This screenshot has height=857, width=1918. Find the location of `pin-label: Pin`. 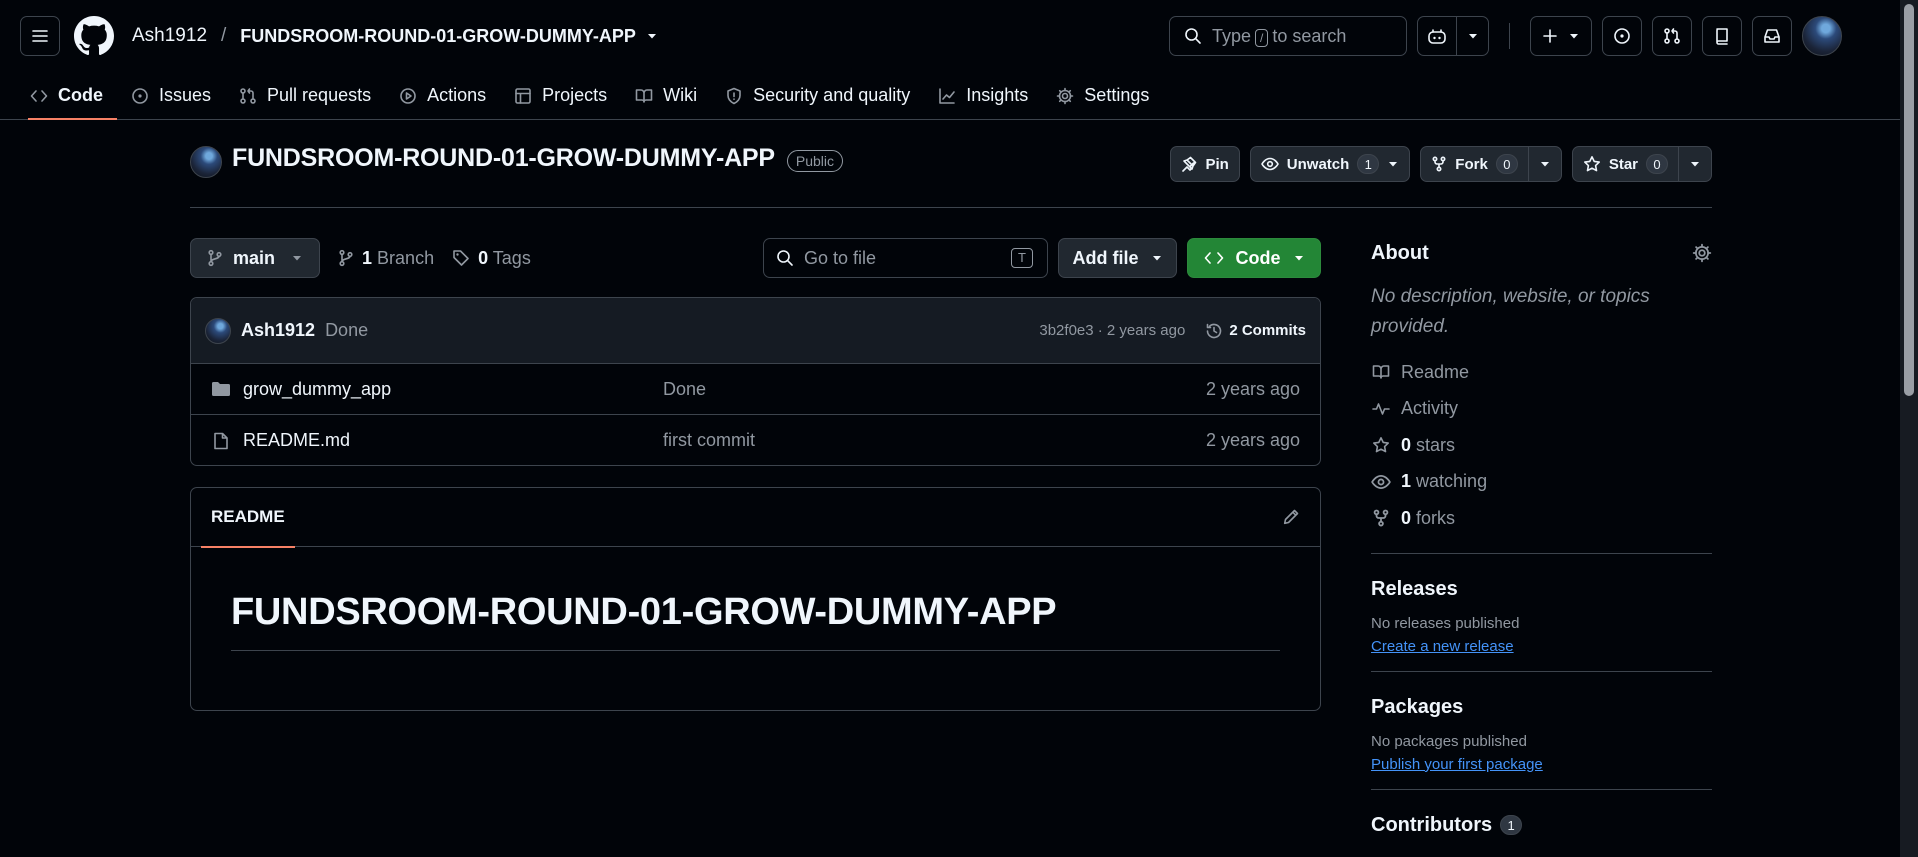

pin-label: Pin is located at coordinates (1217, 164).